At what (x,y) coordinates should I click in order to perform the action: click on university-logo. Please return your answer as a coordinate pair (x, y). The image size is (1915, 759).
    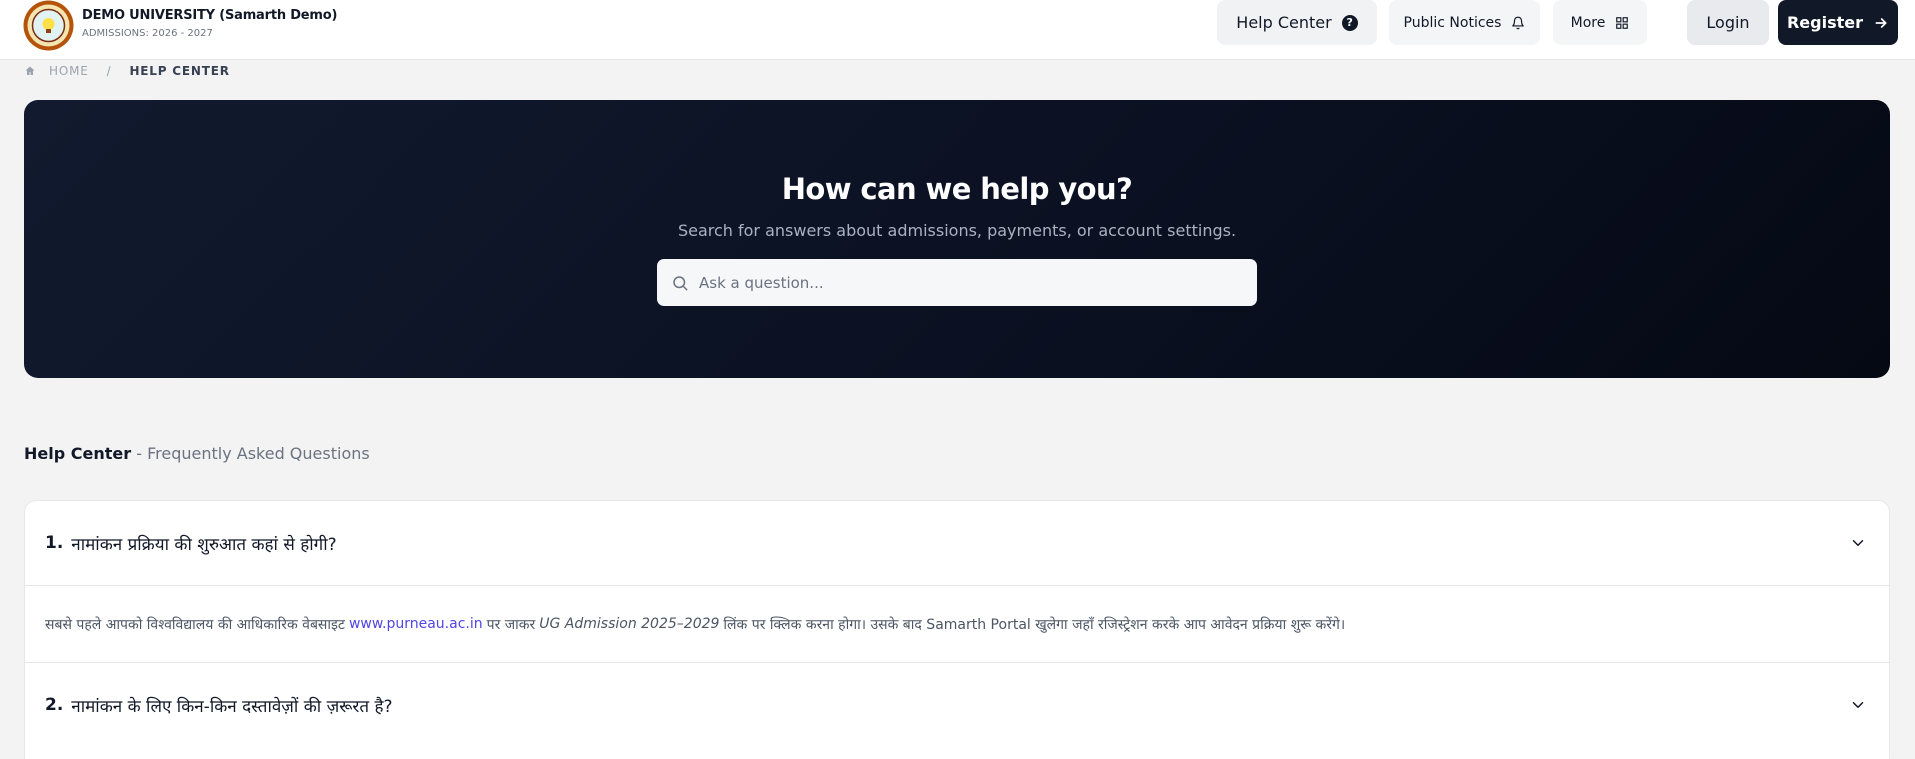
    Looking at the image, I should click on (48, 25).